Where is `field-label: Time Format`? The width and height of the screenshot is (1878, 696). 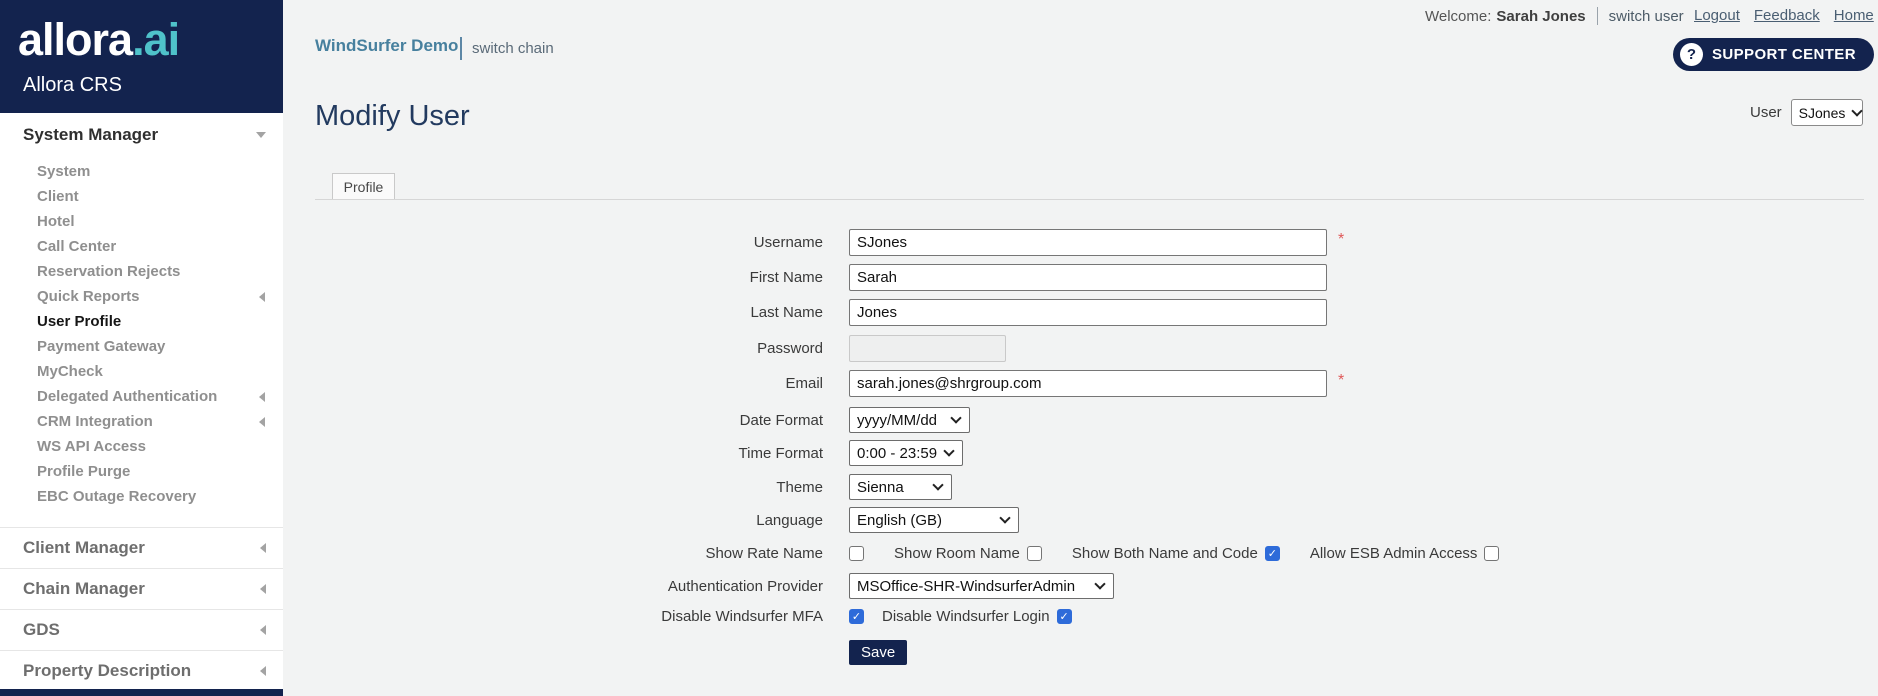 field-label: Time Format is located at coordinates (780, 453).